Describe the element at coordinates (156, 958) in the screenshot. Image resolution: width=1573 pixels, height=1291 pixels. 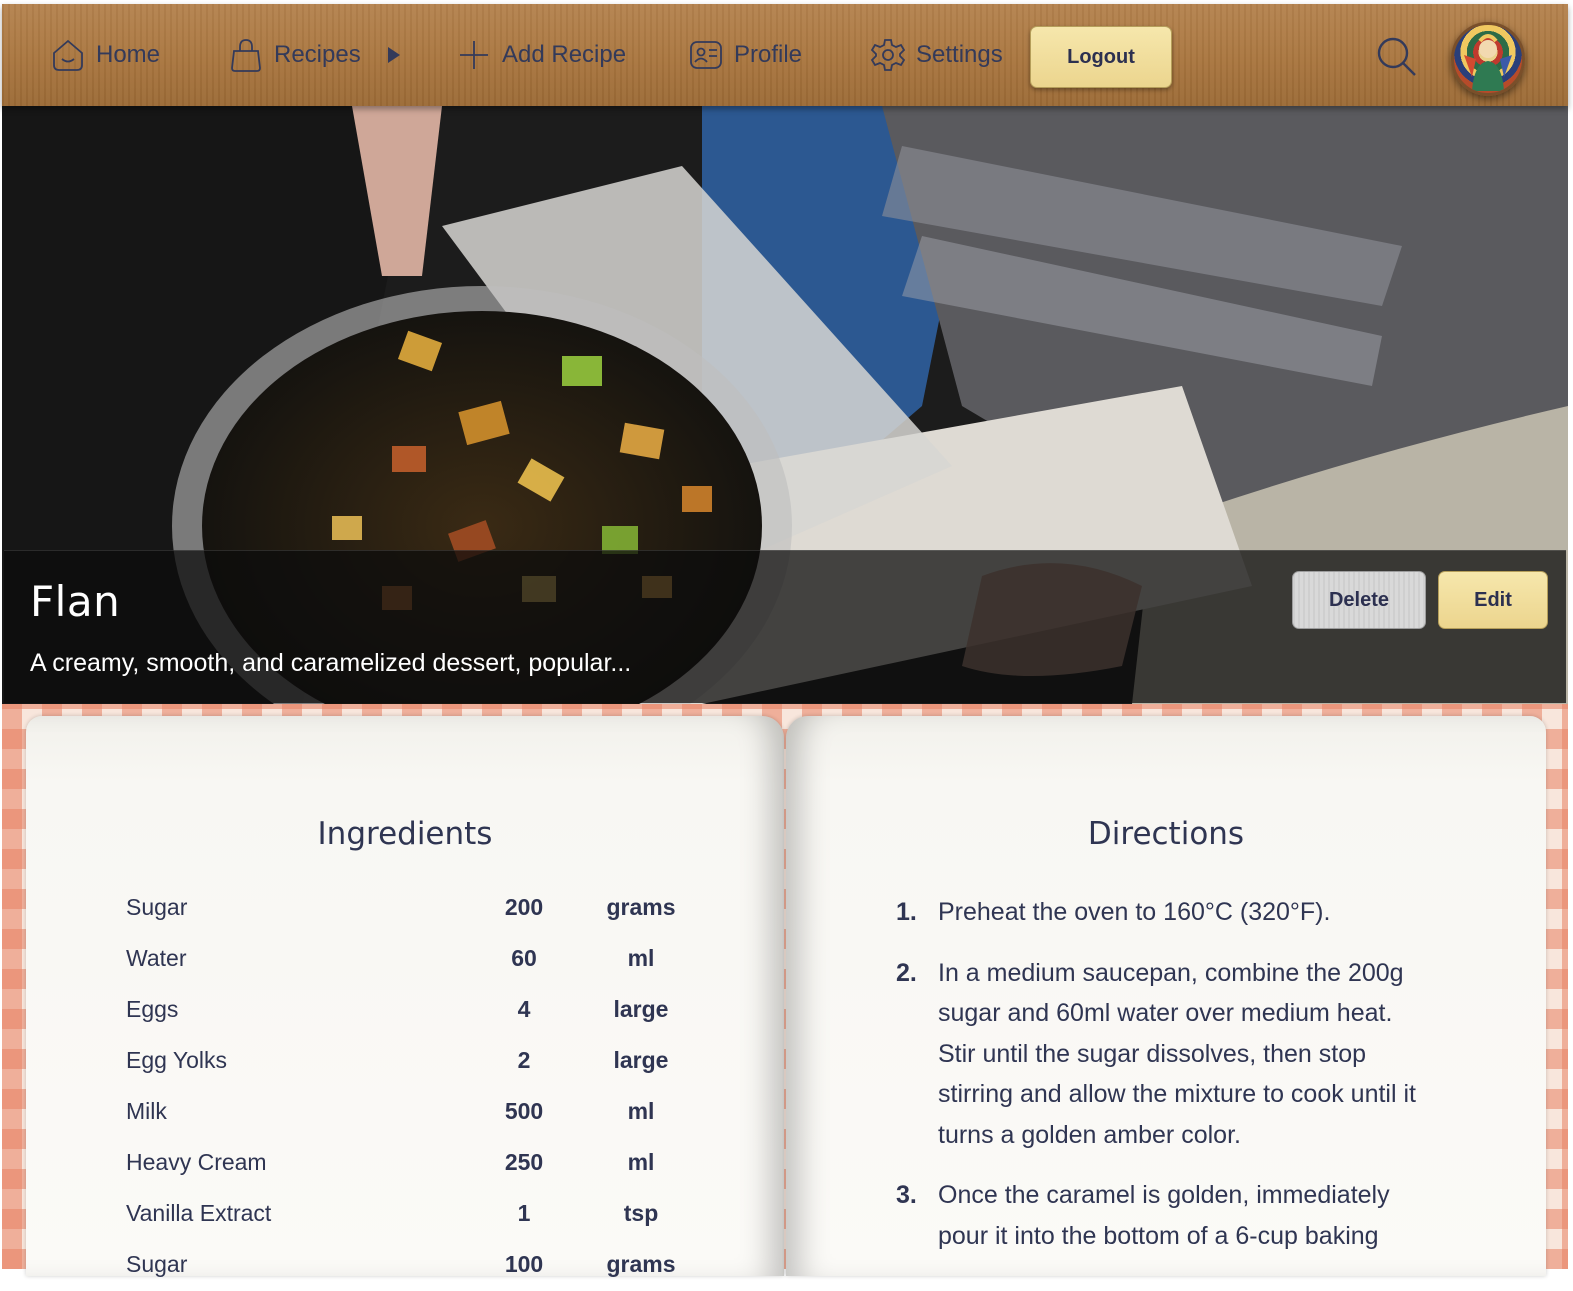
I see `ingredient-name: Water` at that location.